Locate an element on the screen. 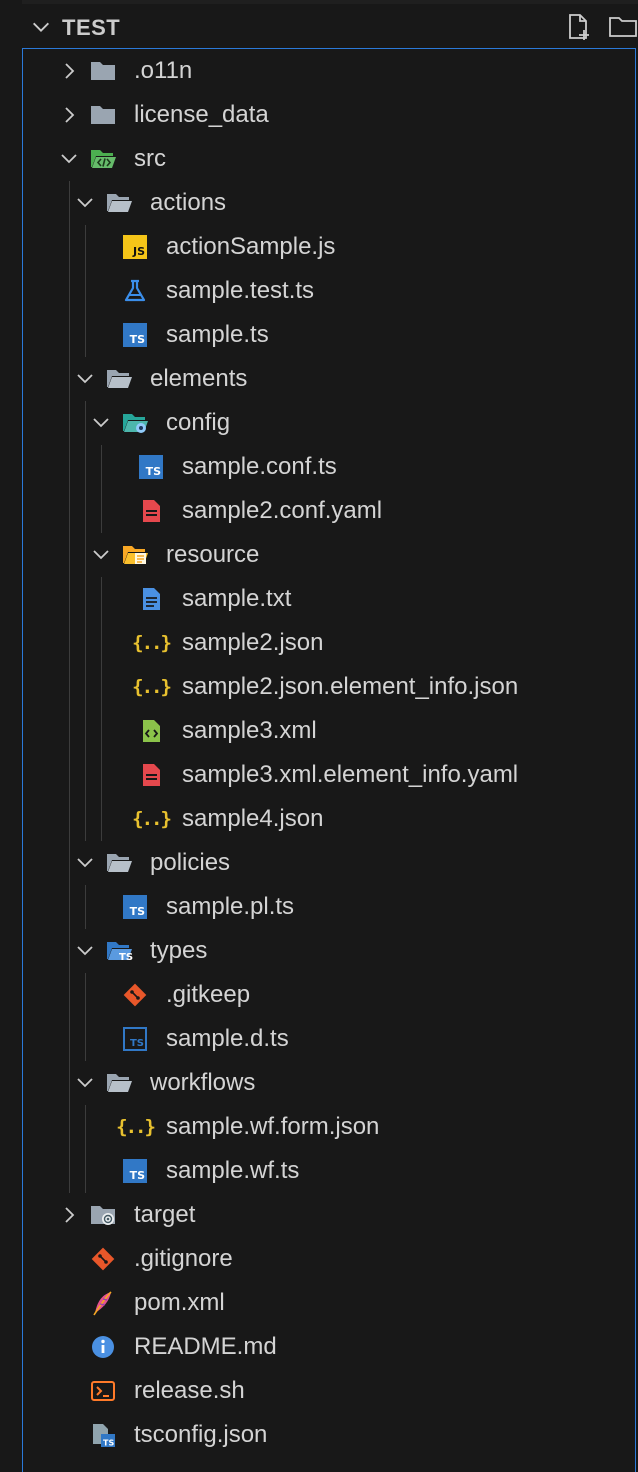  folder-target-icon is located at coordinates (103, 1215).